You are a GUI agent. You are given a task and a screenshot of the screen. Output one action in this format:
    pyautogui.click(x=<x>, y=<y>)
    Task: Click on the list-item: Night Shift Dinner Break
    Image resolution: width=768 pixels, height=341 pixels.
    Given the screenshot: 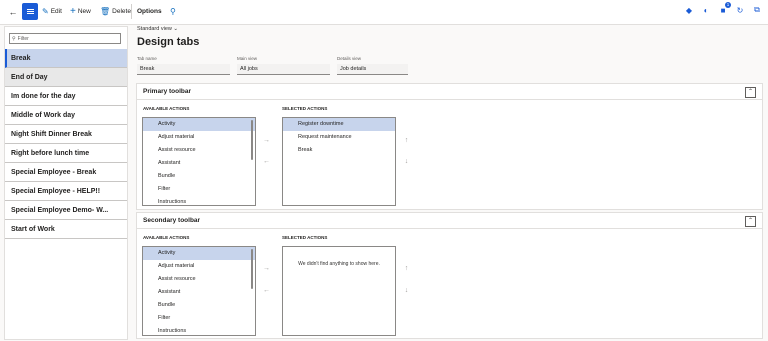 What is the action you would take?
    pyautogui.click(x=66, y=134)
    